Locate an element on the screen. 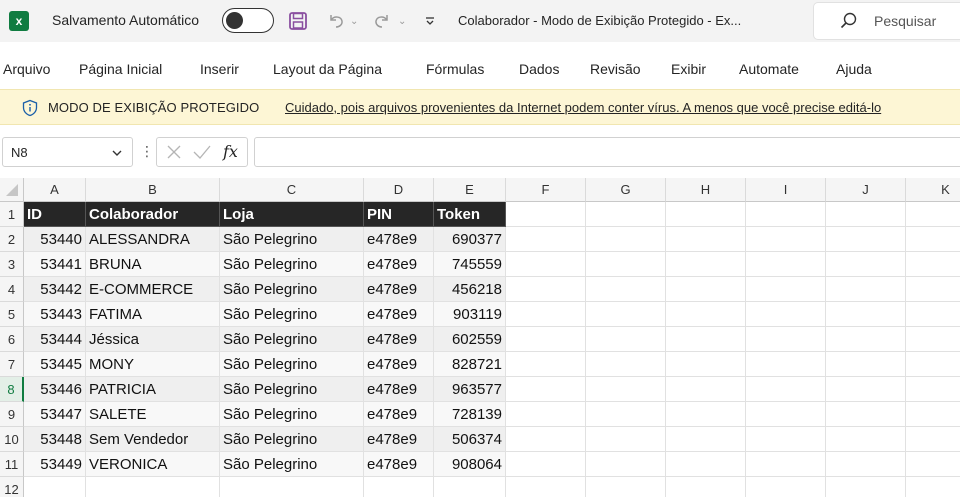 The width and height of the screenshot is (960, 497). header-cell-d: PIN is located at coordinates (399, 214).